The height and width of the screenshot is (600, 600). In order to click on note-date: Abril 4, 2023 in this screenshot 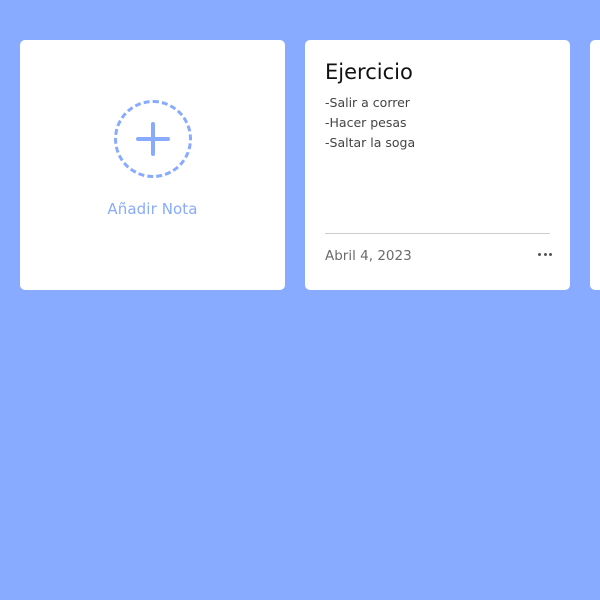, I will do `click(368, 256)`.